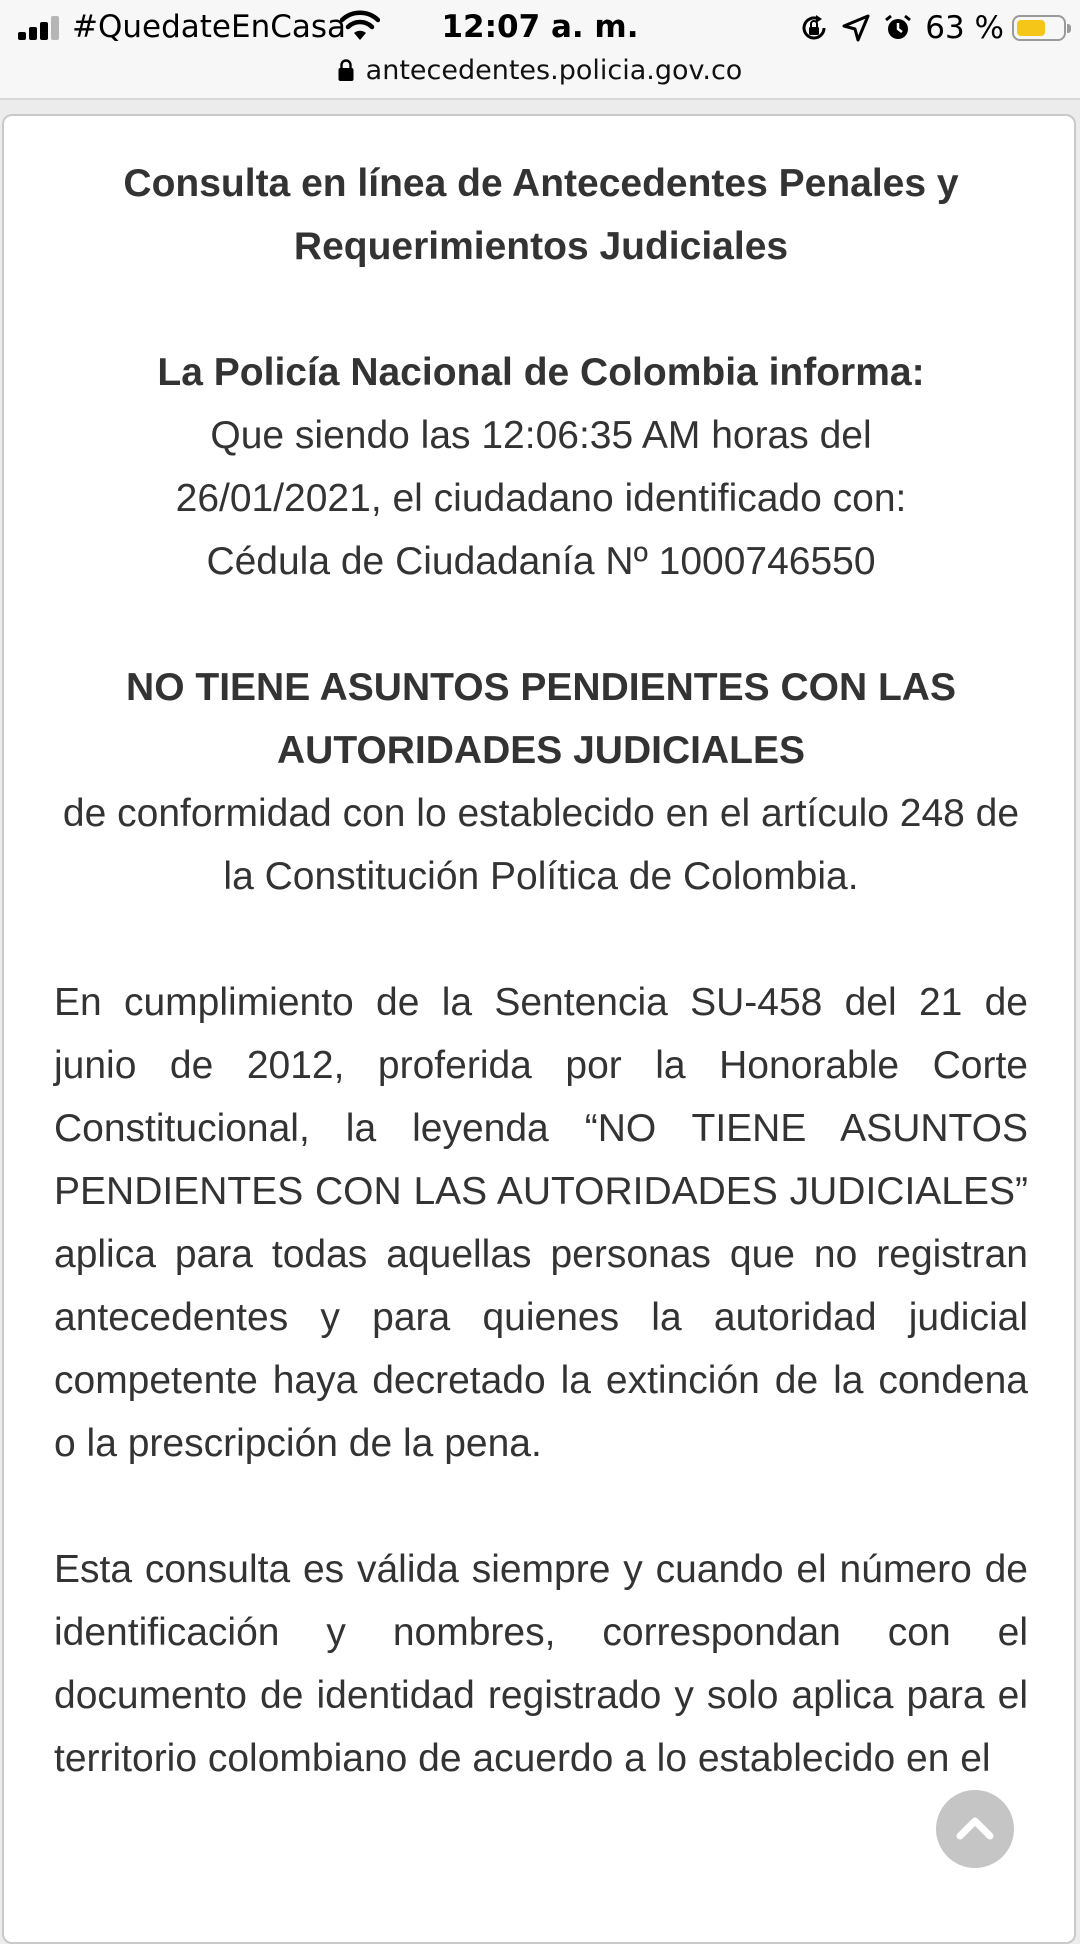 This screenshot has width=1080, height=1944. Describe the element at coordinates (541, 435) in the screenshot. I see `info-line-time: Que siendo las 12:06:35 AM horas del` at that location.